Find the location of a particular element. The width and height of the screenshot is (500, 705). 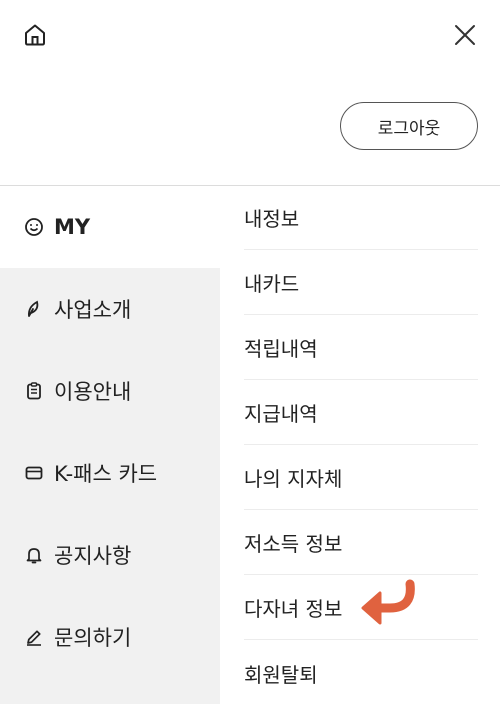

sidebar-item-label: MY is located at coordinates (72, 227).